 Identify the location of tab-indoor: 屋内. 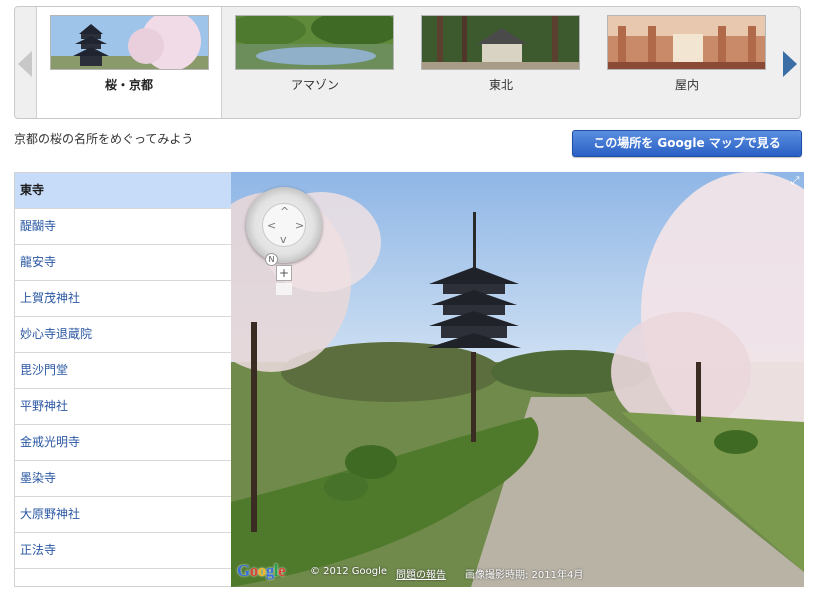
(687, 62).